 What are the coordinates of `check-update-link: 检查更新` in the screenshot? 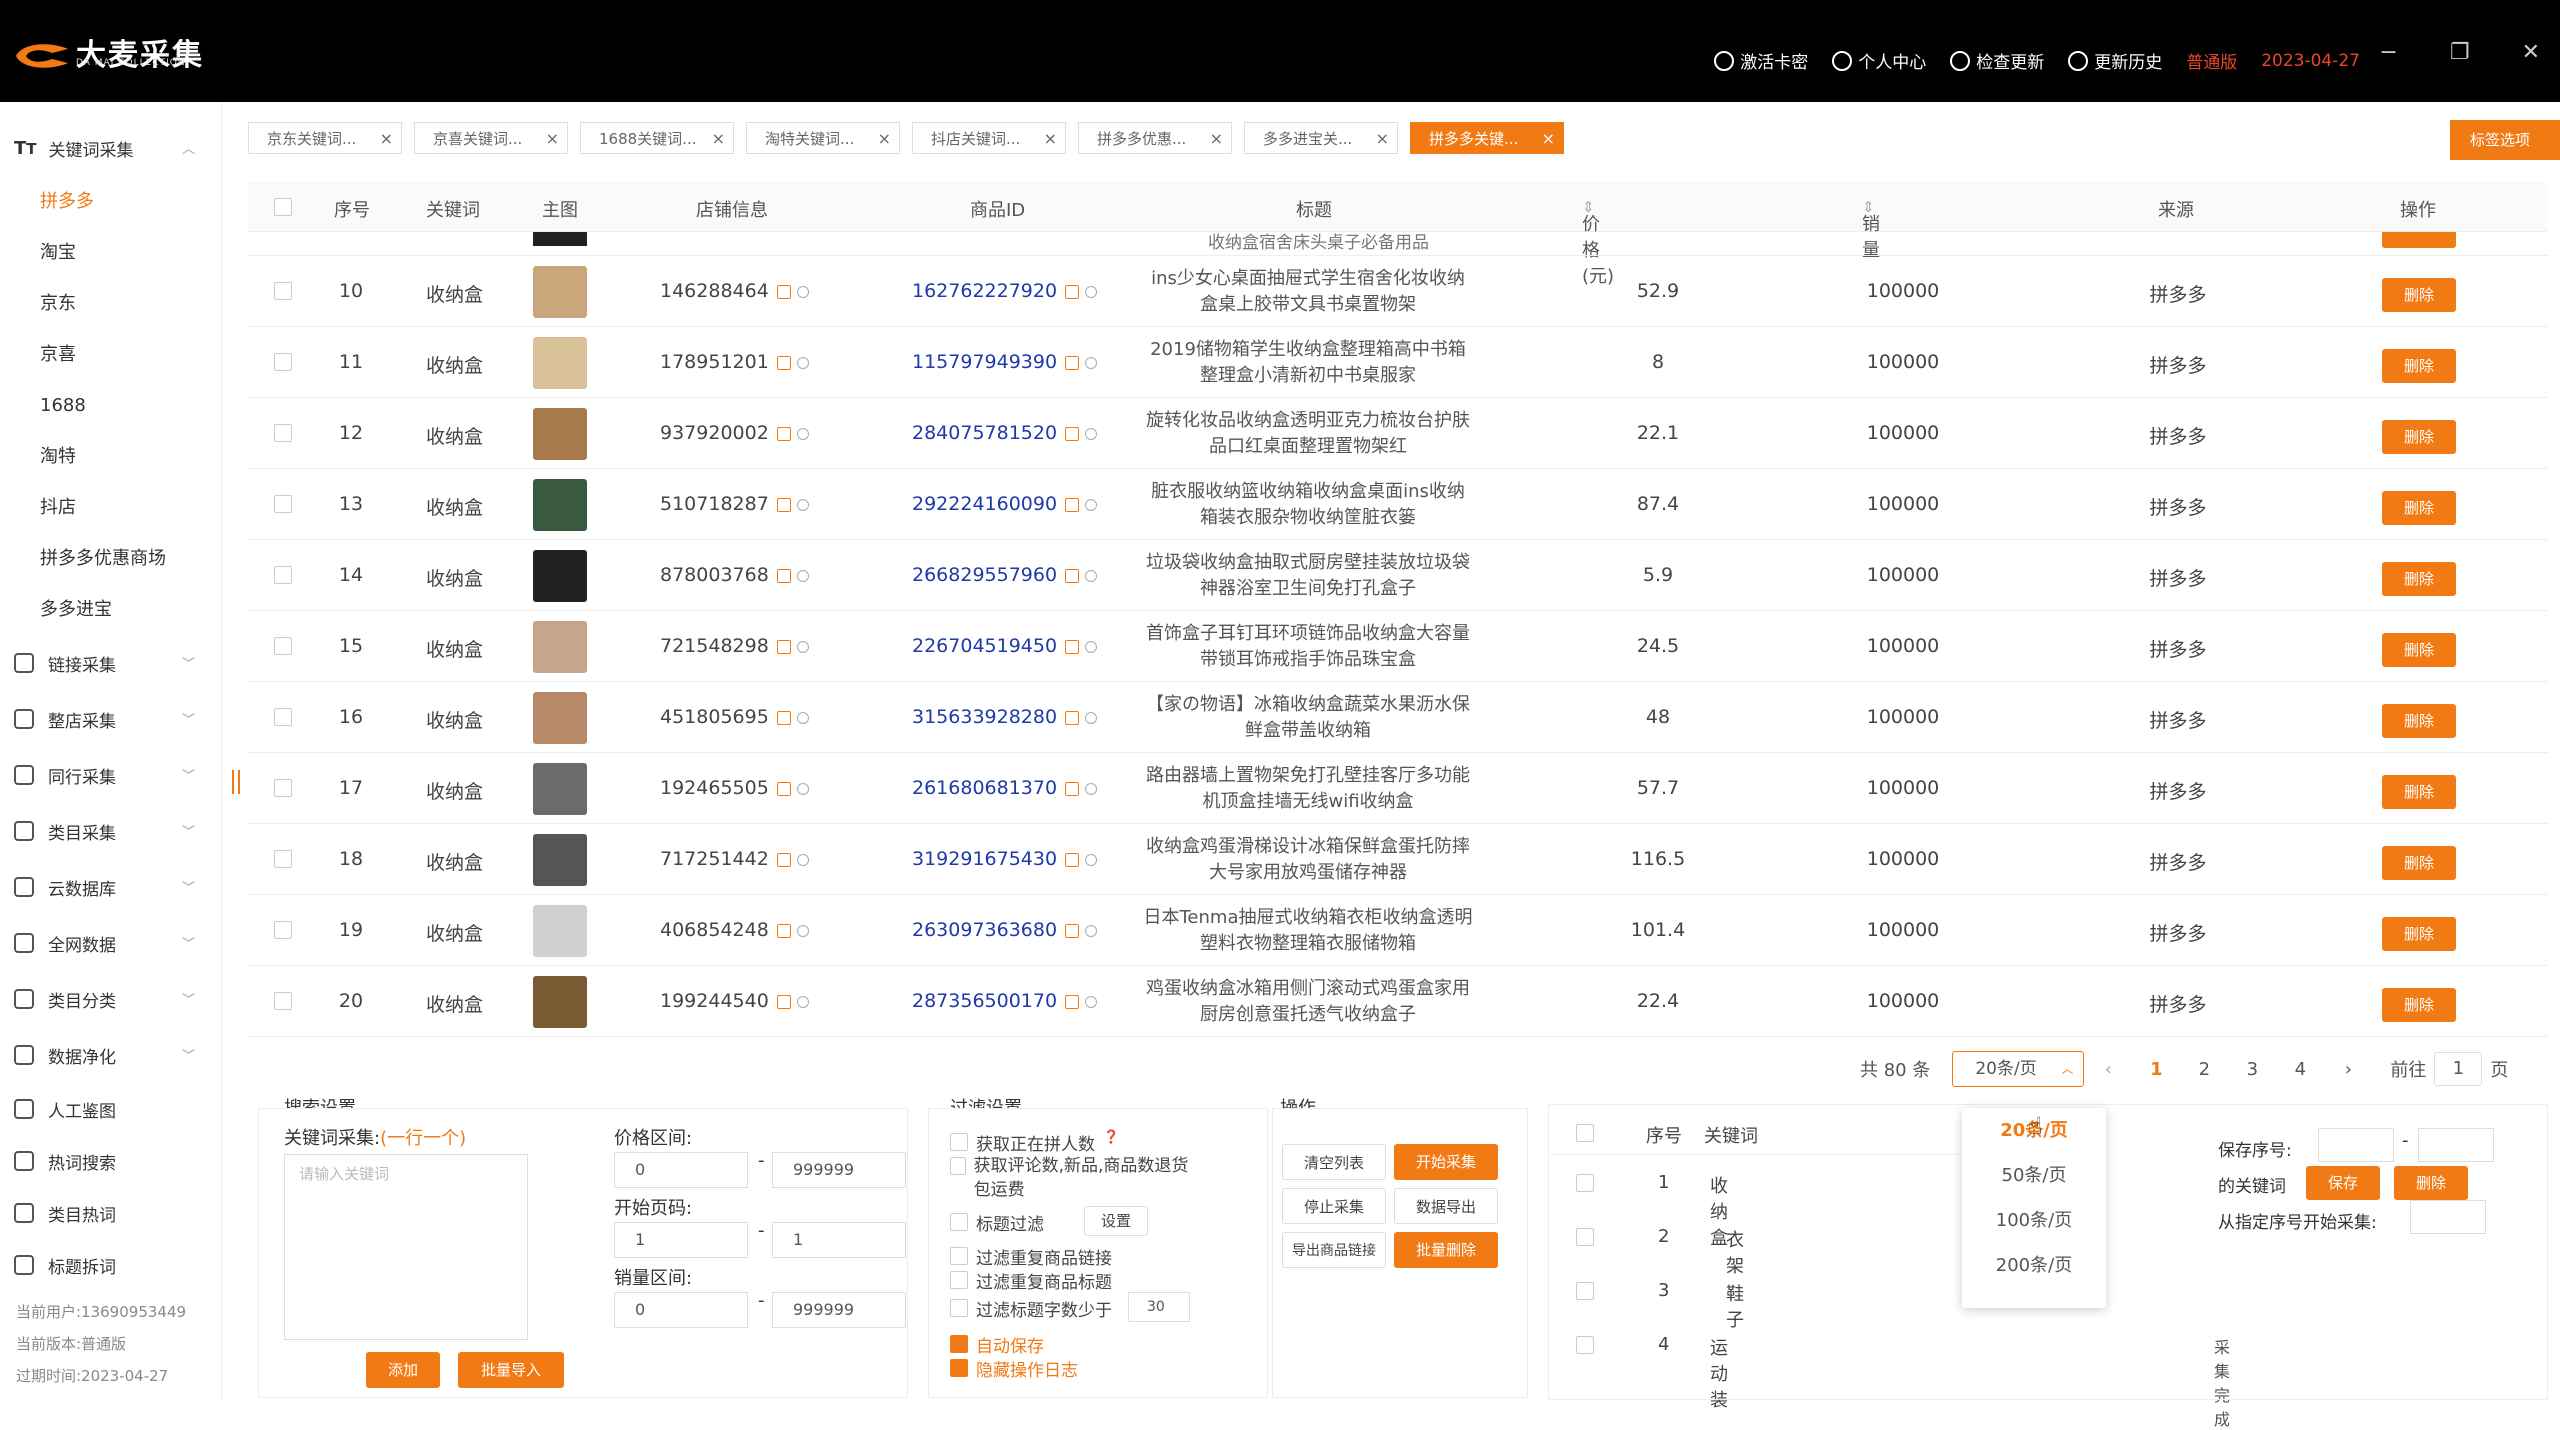 It's located at (1997, 60).